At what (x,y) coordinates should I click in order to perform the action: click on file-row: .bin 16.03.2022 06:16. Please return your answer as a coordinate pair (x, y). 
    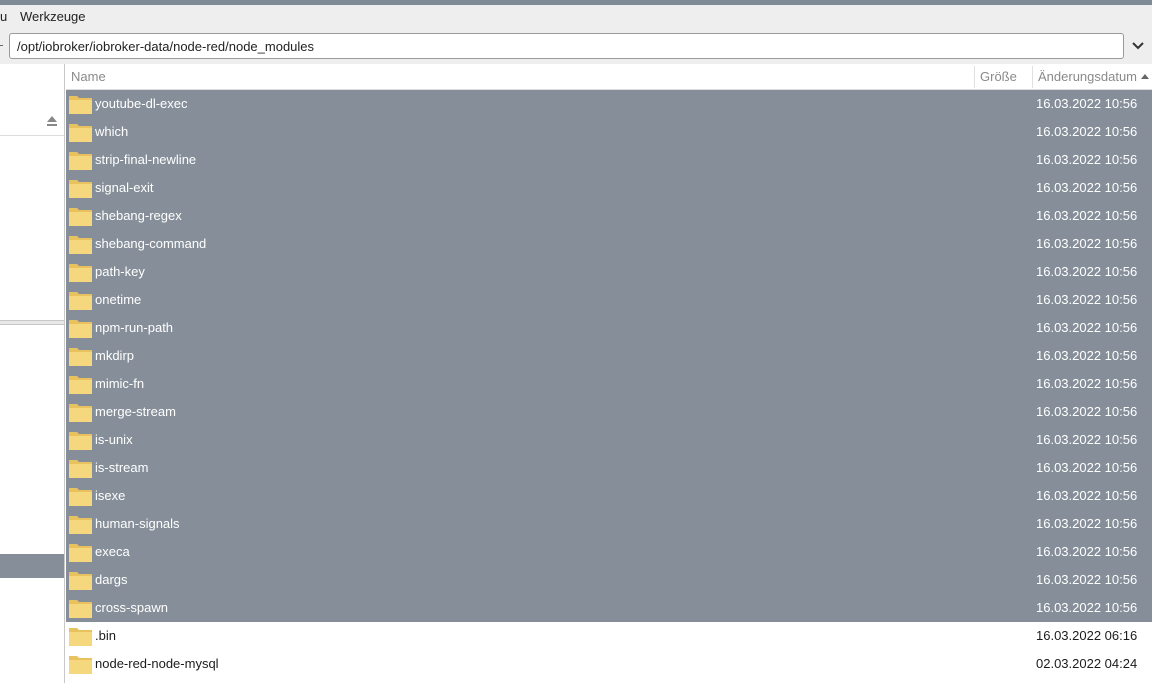
    Looking at the image, I should click on (609, 636).